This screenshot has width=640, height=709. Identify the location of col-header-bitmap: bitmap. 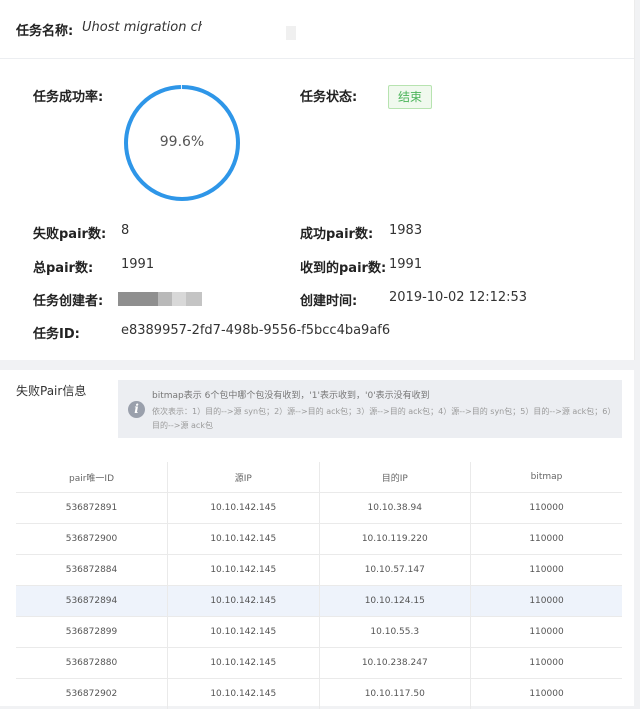
(547, 477).